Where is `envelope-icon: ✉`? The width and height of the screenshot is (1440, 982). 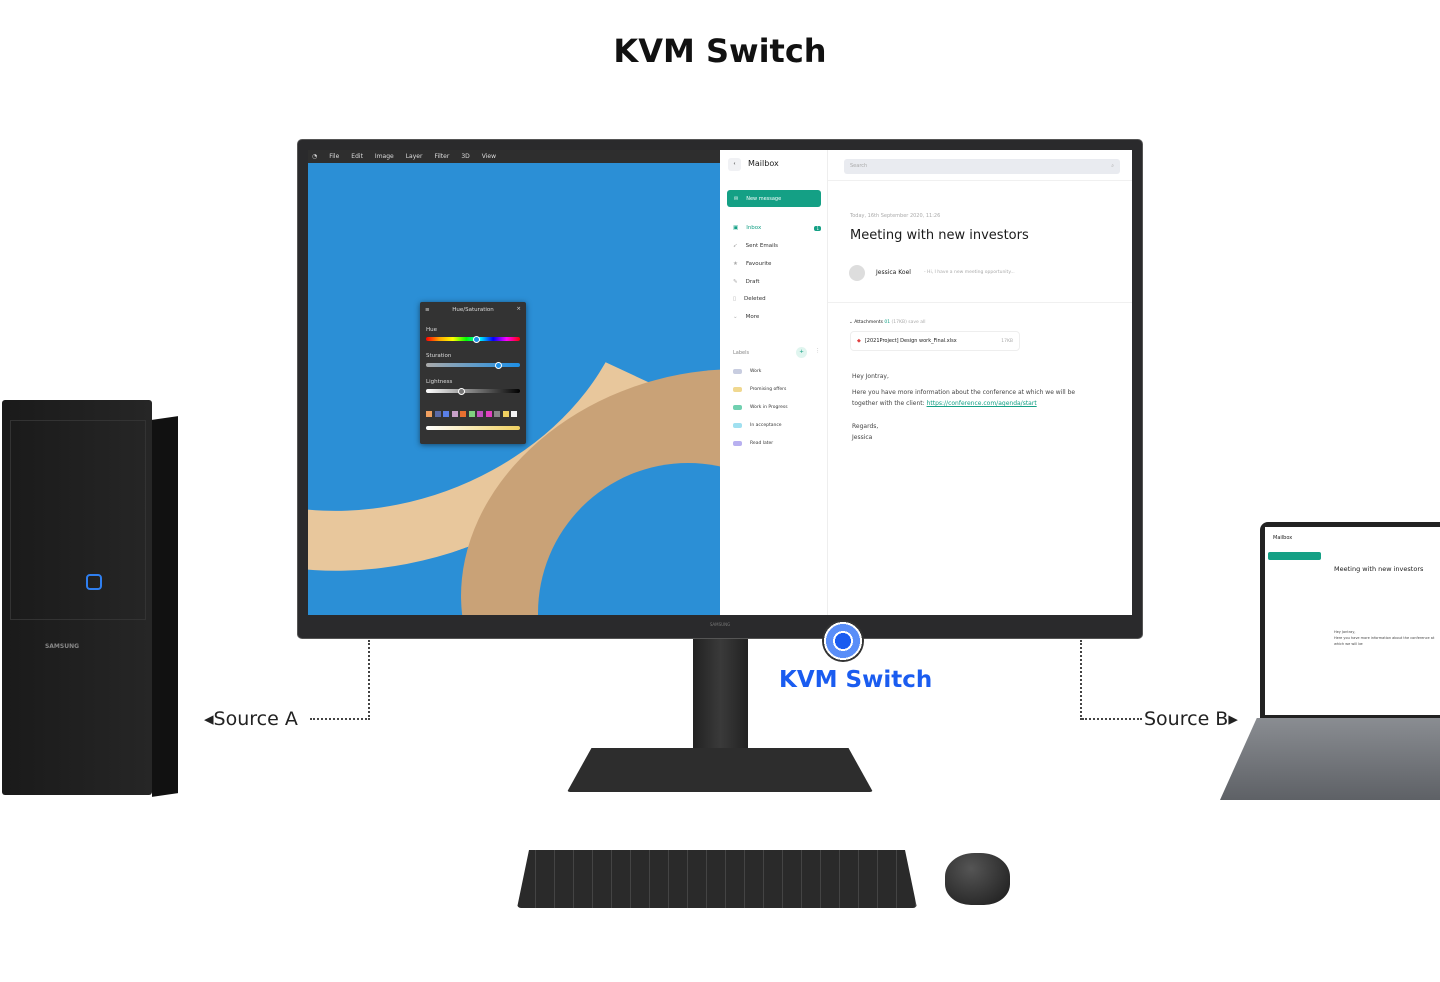
envelope-icon: ✉ is located at coordinates (736, 198).